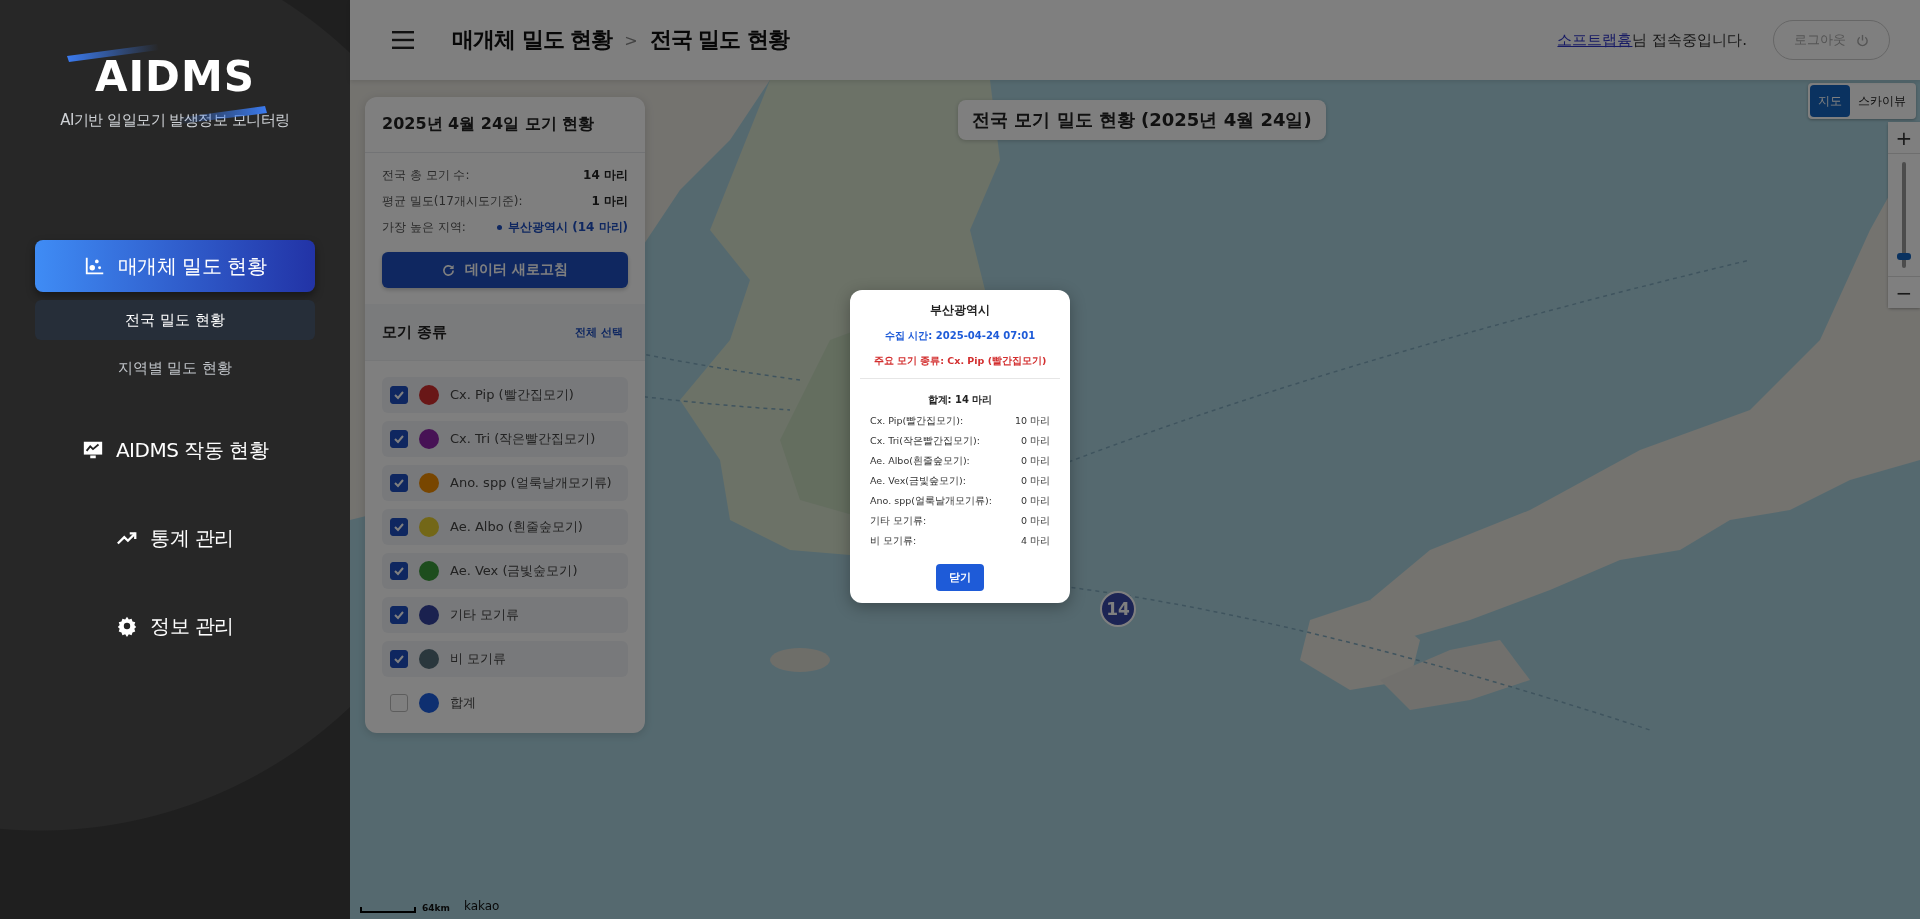  What do you see at coordinates (436, 908) in the screenshot?
I see `scale-label: 64km` at bounding box center [436, 908].